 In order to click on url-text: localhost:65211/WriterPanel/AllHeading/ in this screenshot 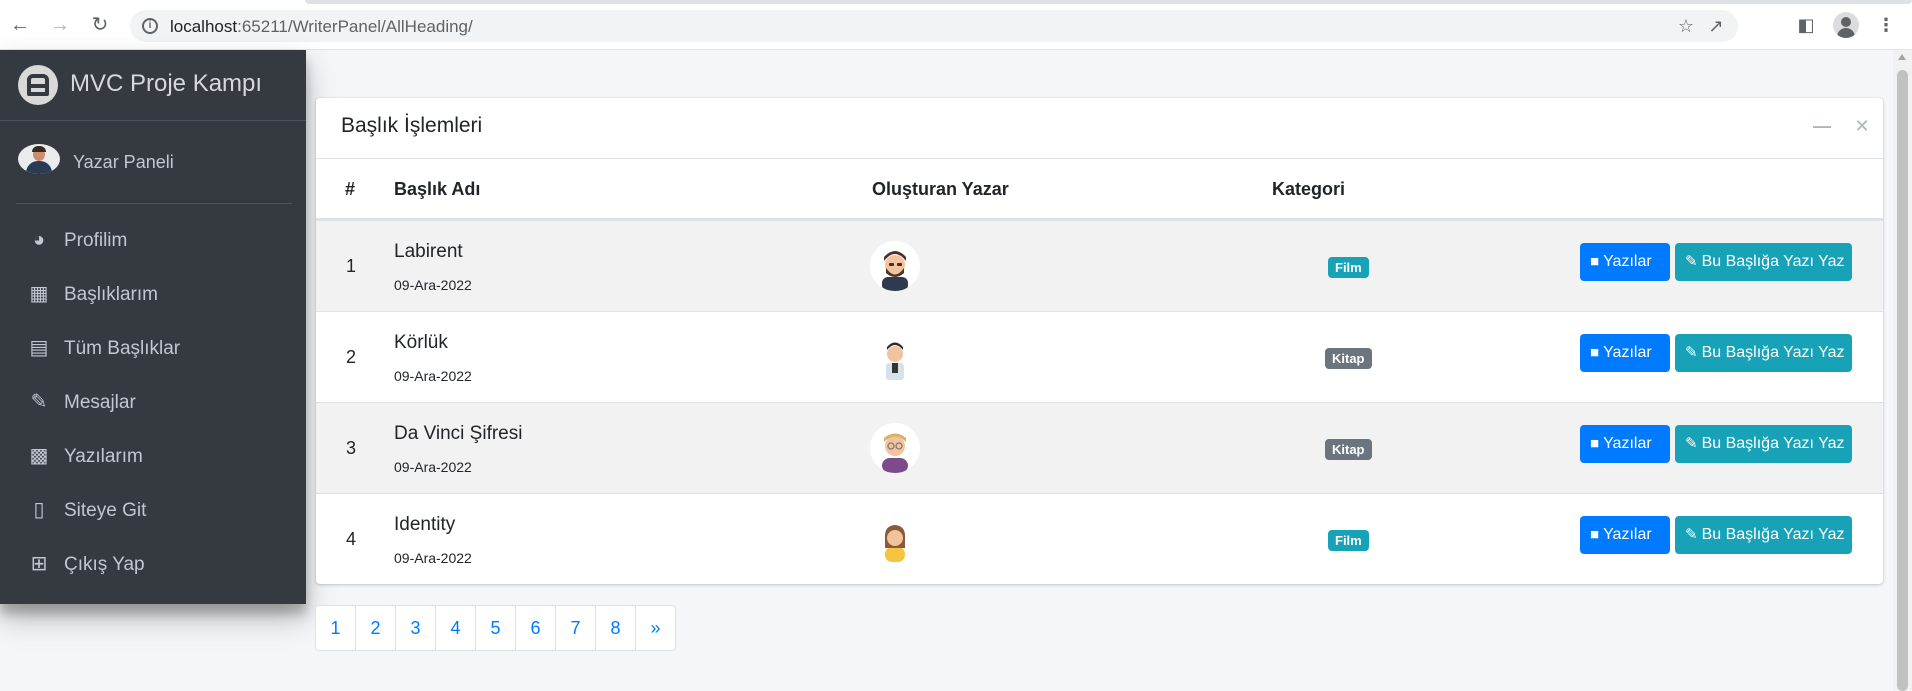, I will do `click(321, 27)`.